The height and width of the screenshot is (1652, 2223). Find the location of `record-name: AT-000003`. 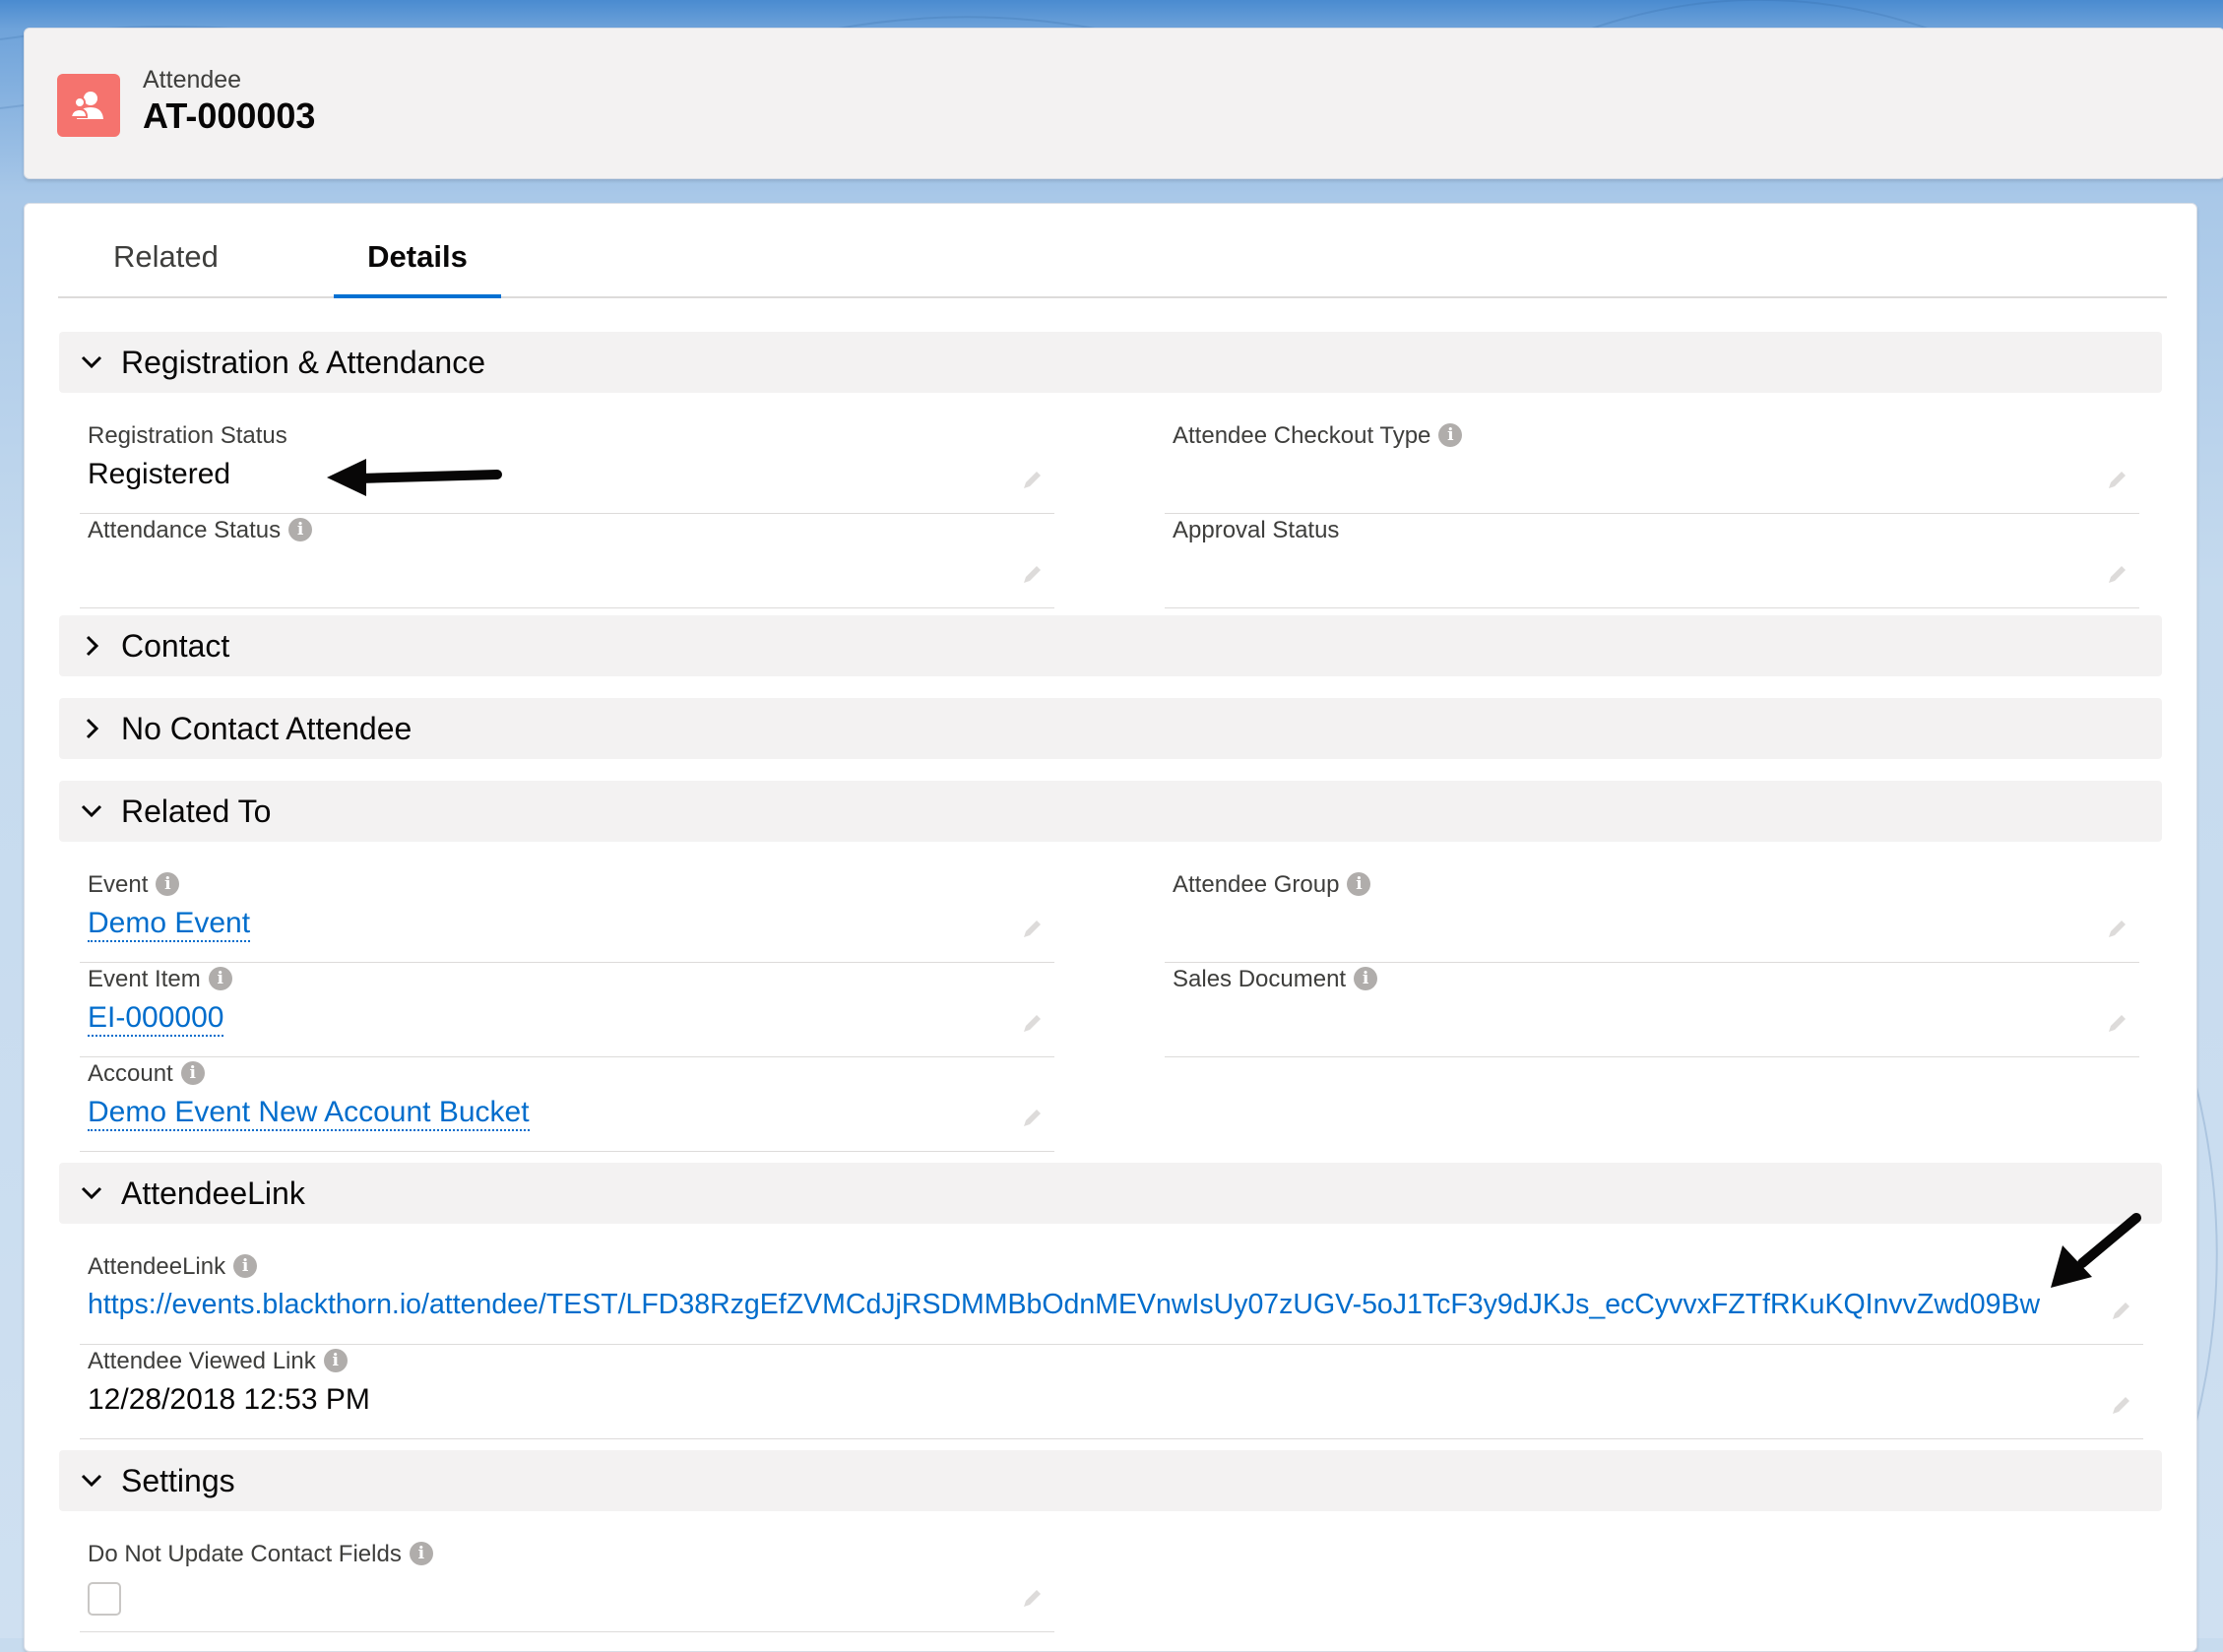

record-name: AT-000003 is located at coordinates (229, 115).